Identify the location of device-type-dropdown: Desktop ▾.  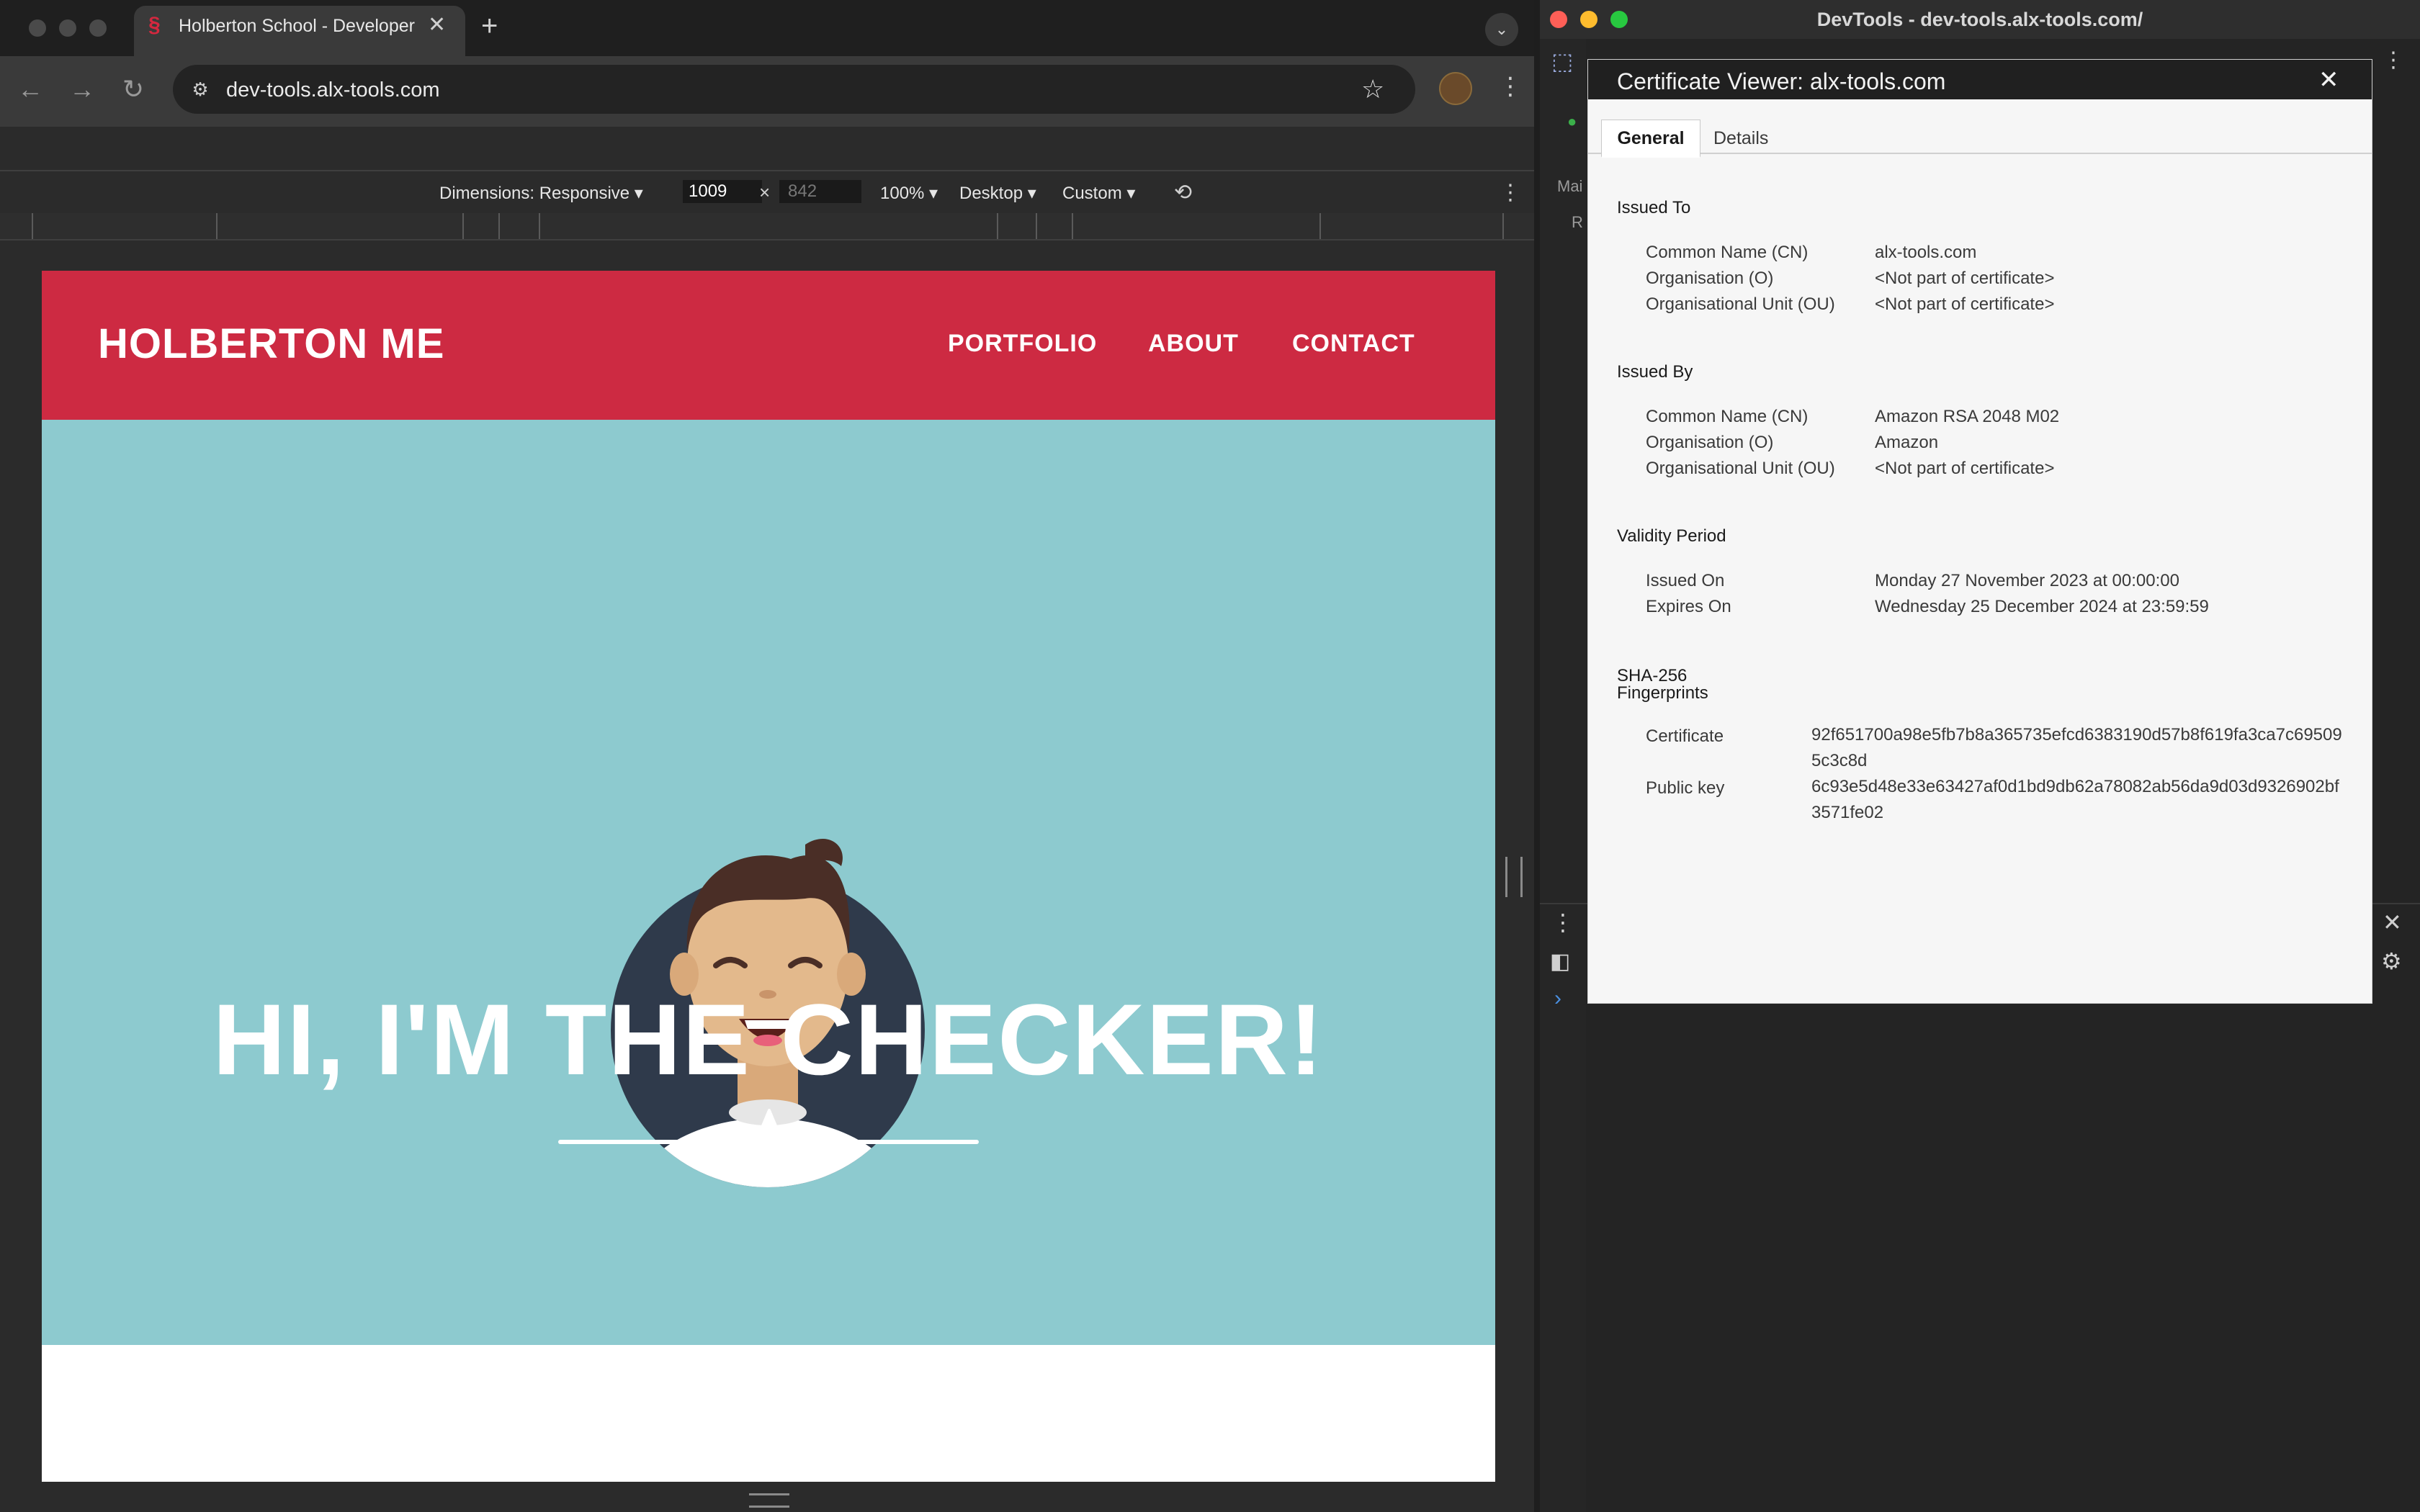
(998, 193).